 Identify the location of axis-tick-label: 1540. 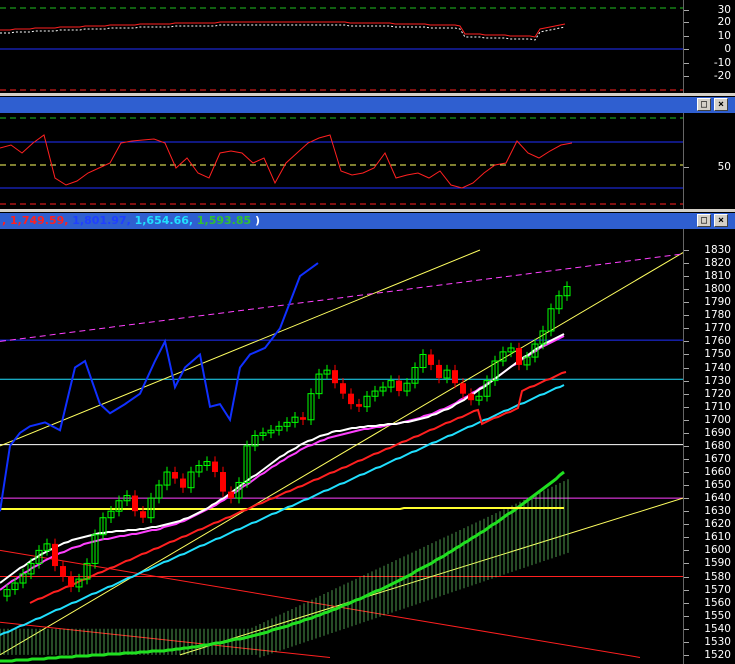
(717, 628).